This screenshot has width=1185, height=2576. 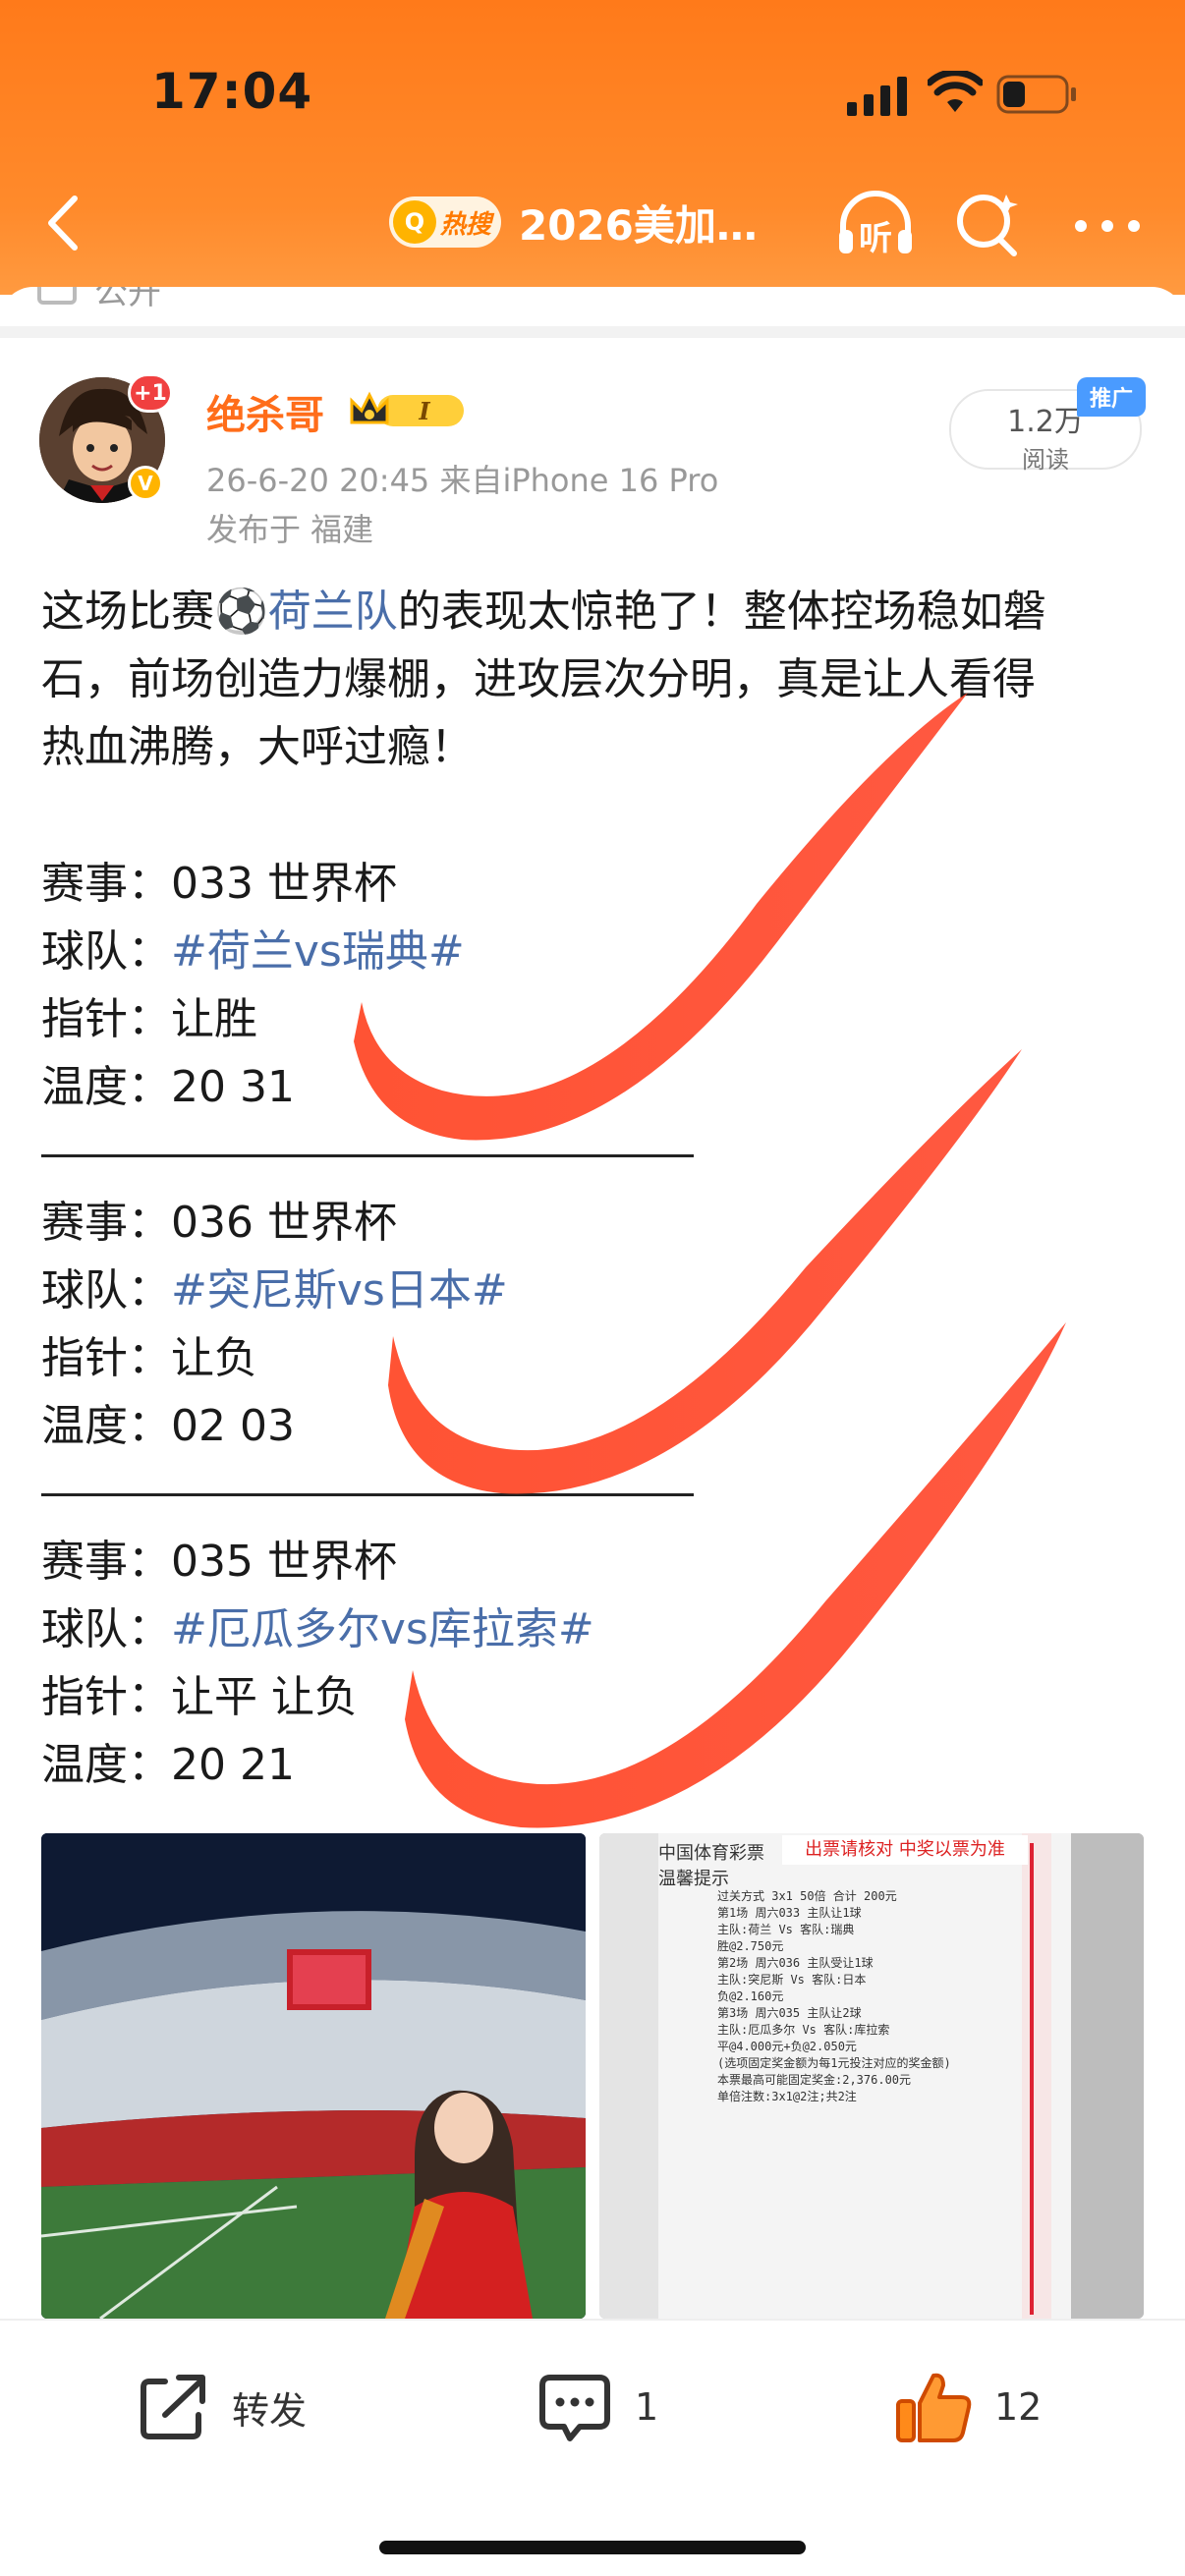 What do you see at coordinates (592, 306) in the screenshot?
I see `previous-post-tail: 公开` at bounding box center [592, 306].